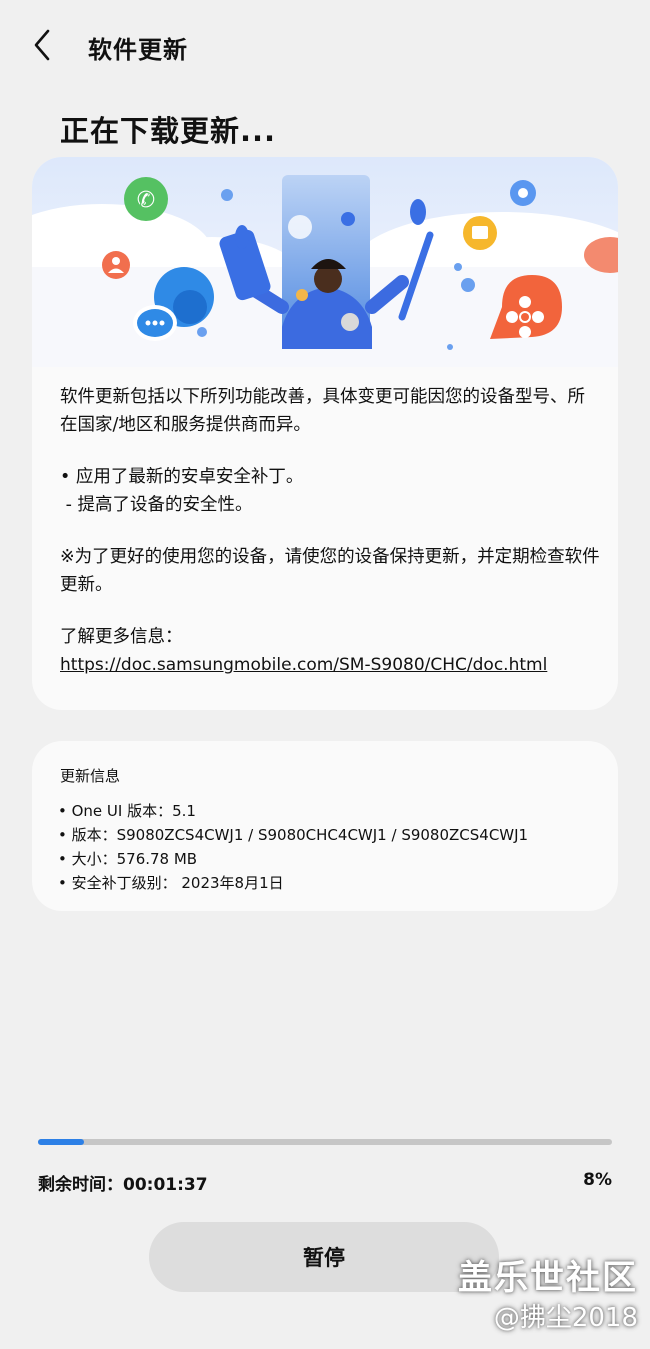 This screenshot has width=650, height=1349. Describe the element at coordinates (90, 776) in the screenshot. I see `update-info-title: 更新信息` at that location.